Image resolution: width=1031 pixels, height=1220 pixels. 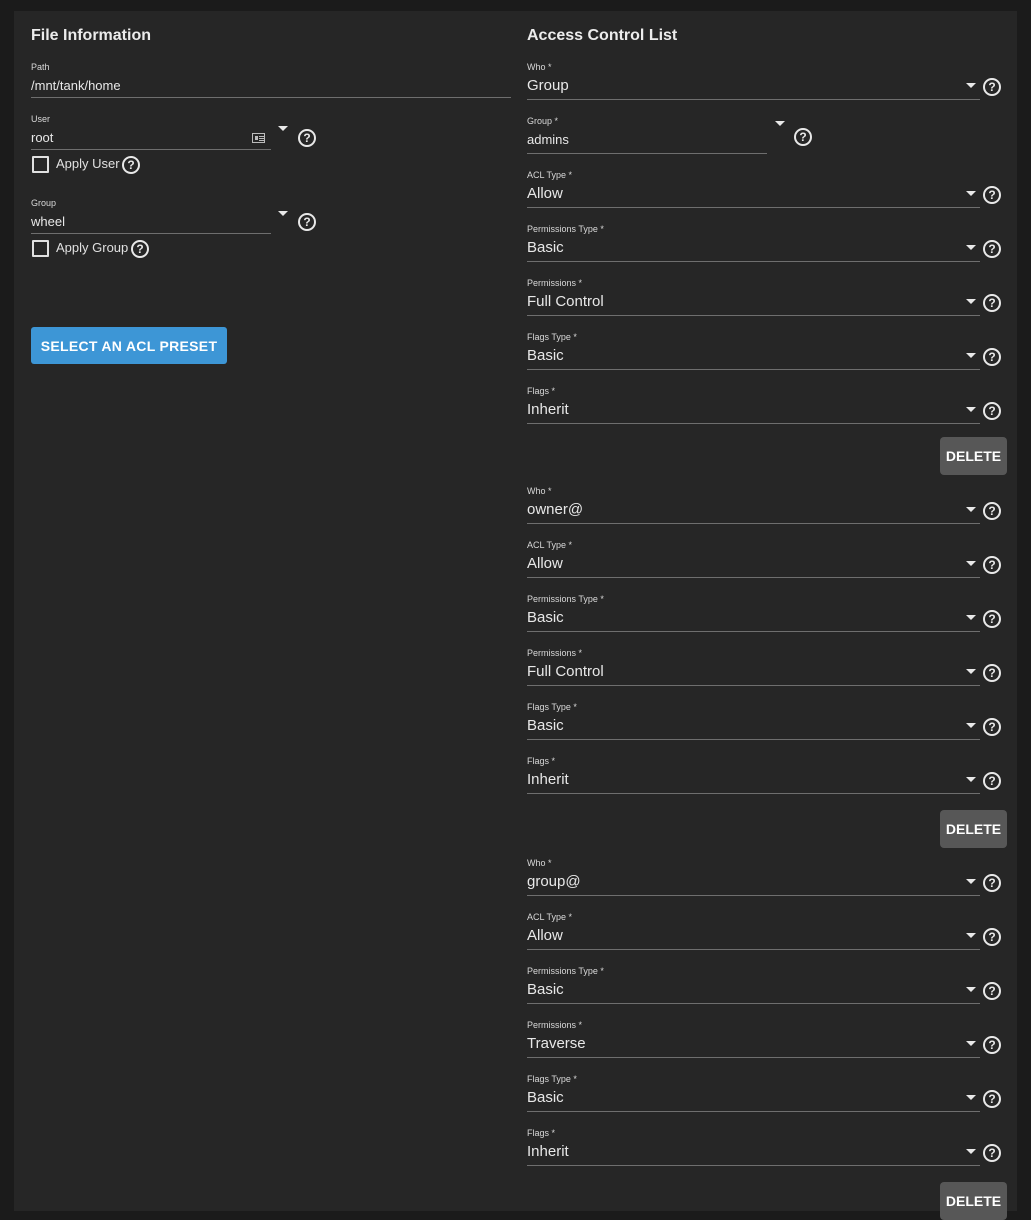 What do you see at coordinates (545, 247) in the screenshot?
I see `acl-0-perm_type-select: Basic` at bounding box center [545, 247].